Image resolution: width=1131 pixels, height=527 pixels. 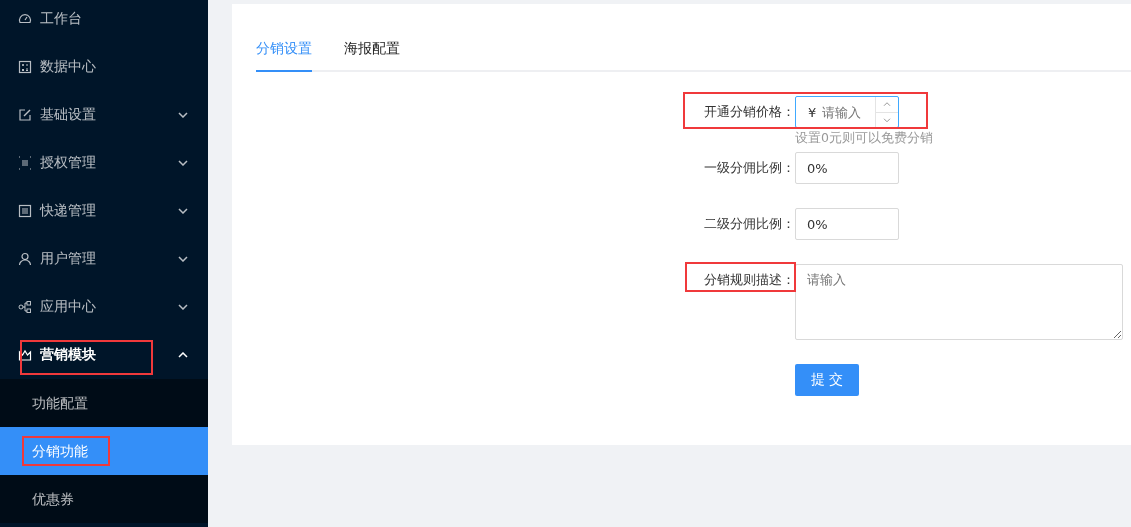 I want to click on menu-label: 授权管理, so click(x=68, y=163).